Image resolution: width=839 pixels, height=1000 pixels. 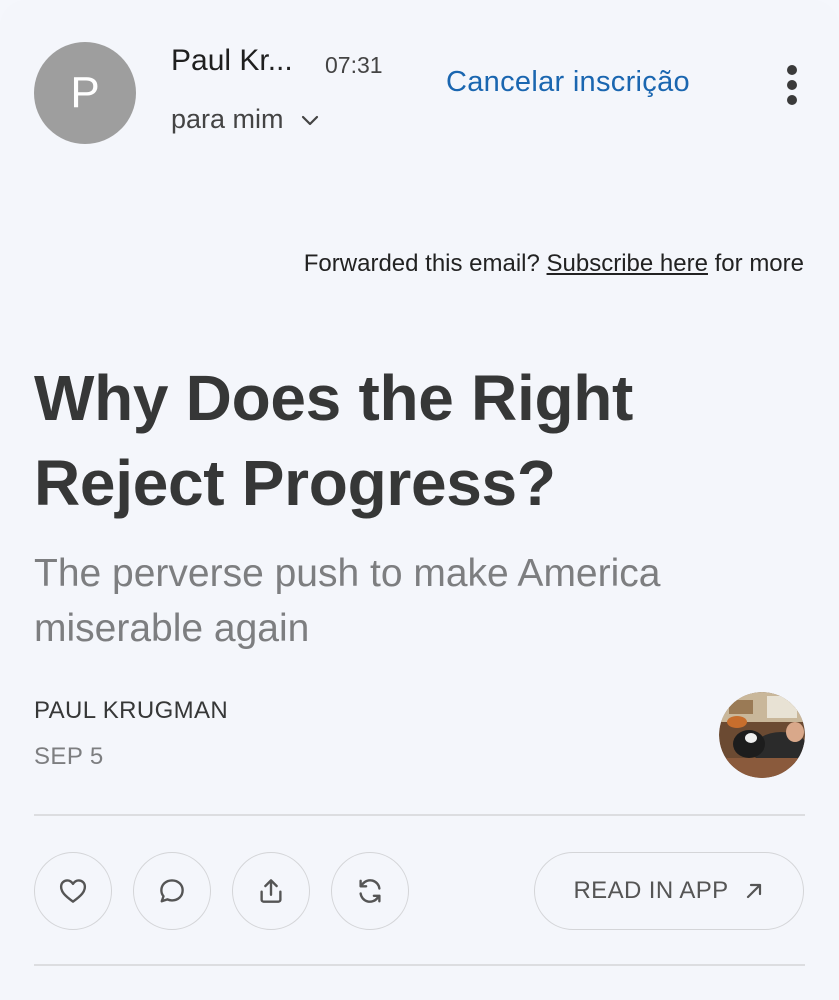 I want to click on subscribe-link: Subscribe here, so click(x=627, y=263).